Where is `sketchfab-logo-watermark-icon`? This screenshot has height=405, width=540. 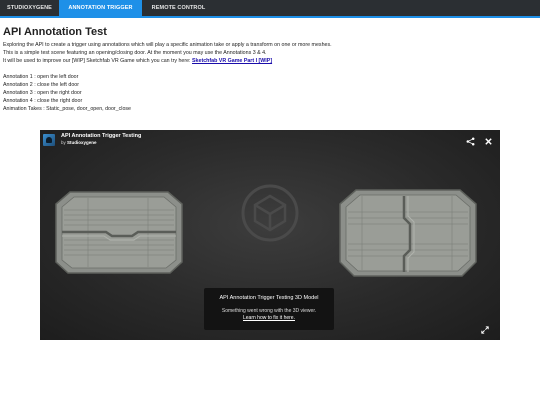 sketchfab-logo-watermark-icon is located at coordinates (270, 213).